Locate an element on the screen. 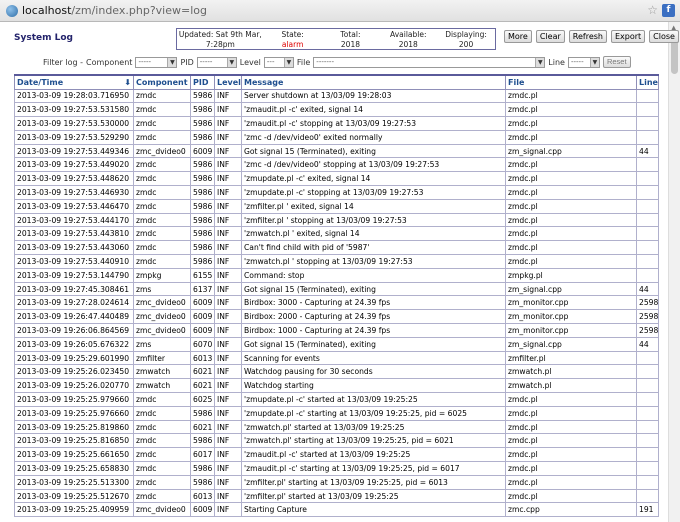  status-displaying-value: 200 is located at coordinates (466, 44).